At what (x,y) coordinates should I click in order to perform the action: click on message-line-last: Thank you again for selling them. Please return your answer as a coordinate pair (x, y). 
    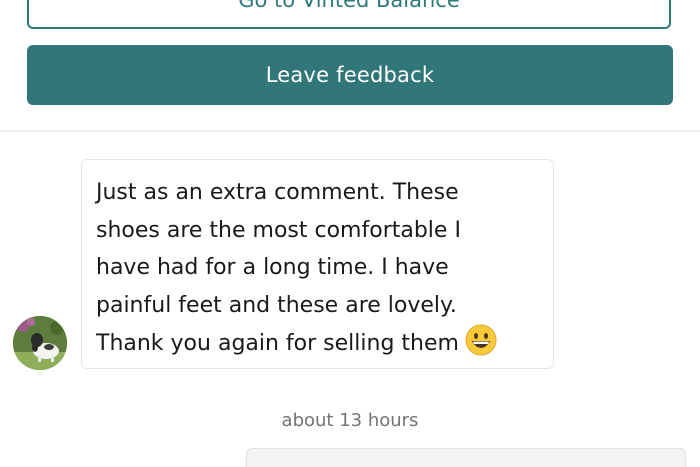
    Looking at the image, I should click on (318, 343).